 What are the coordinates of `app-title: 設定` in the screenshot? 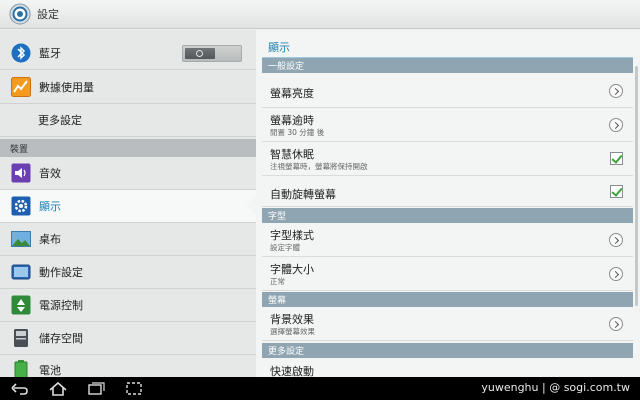 It's located at (48, 14).